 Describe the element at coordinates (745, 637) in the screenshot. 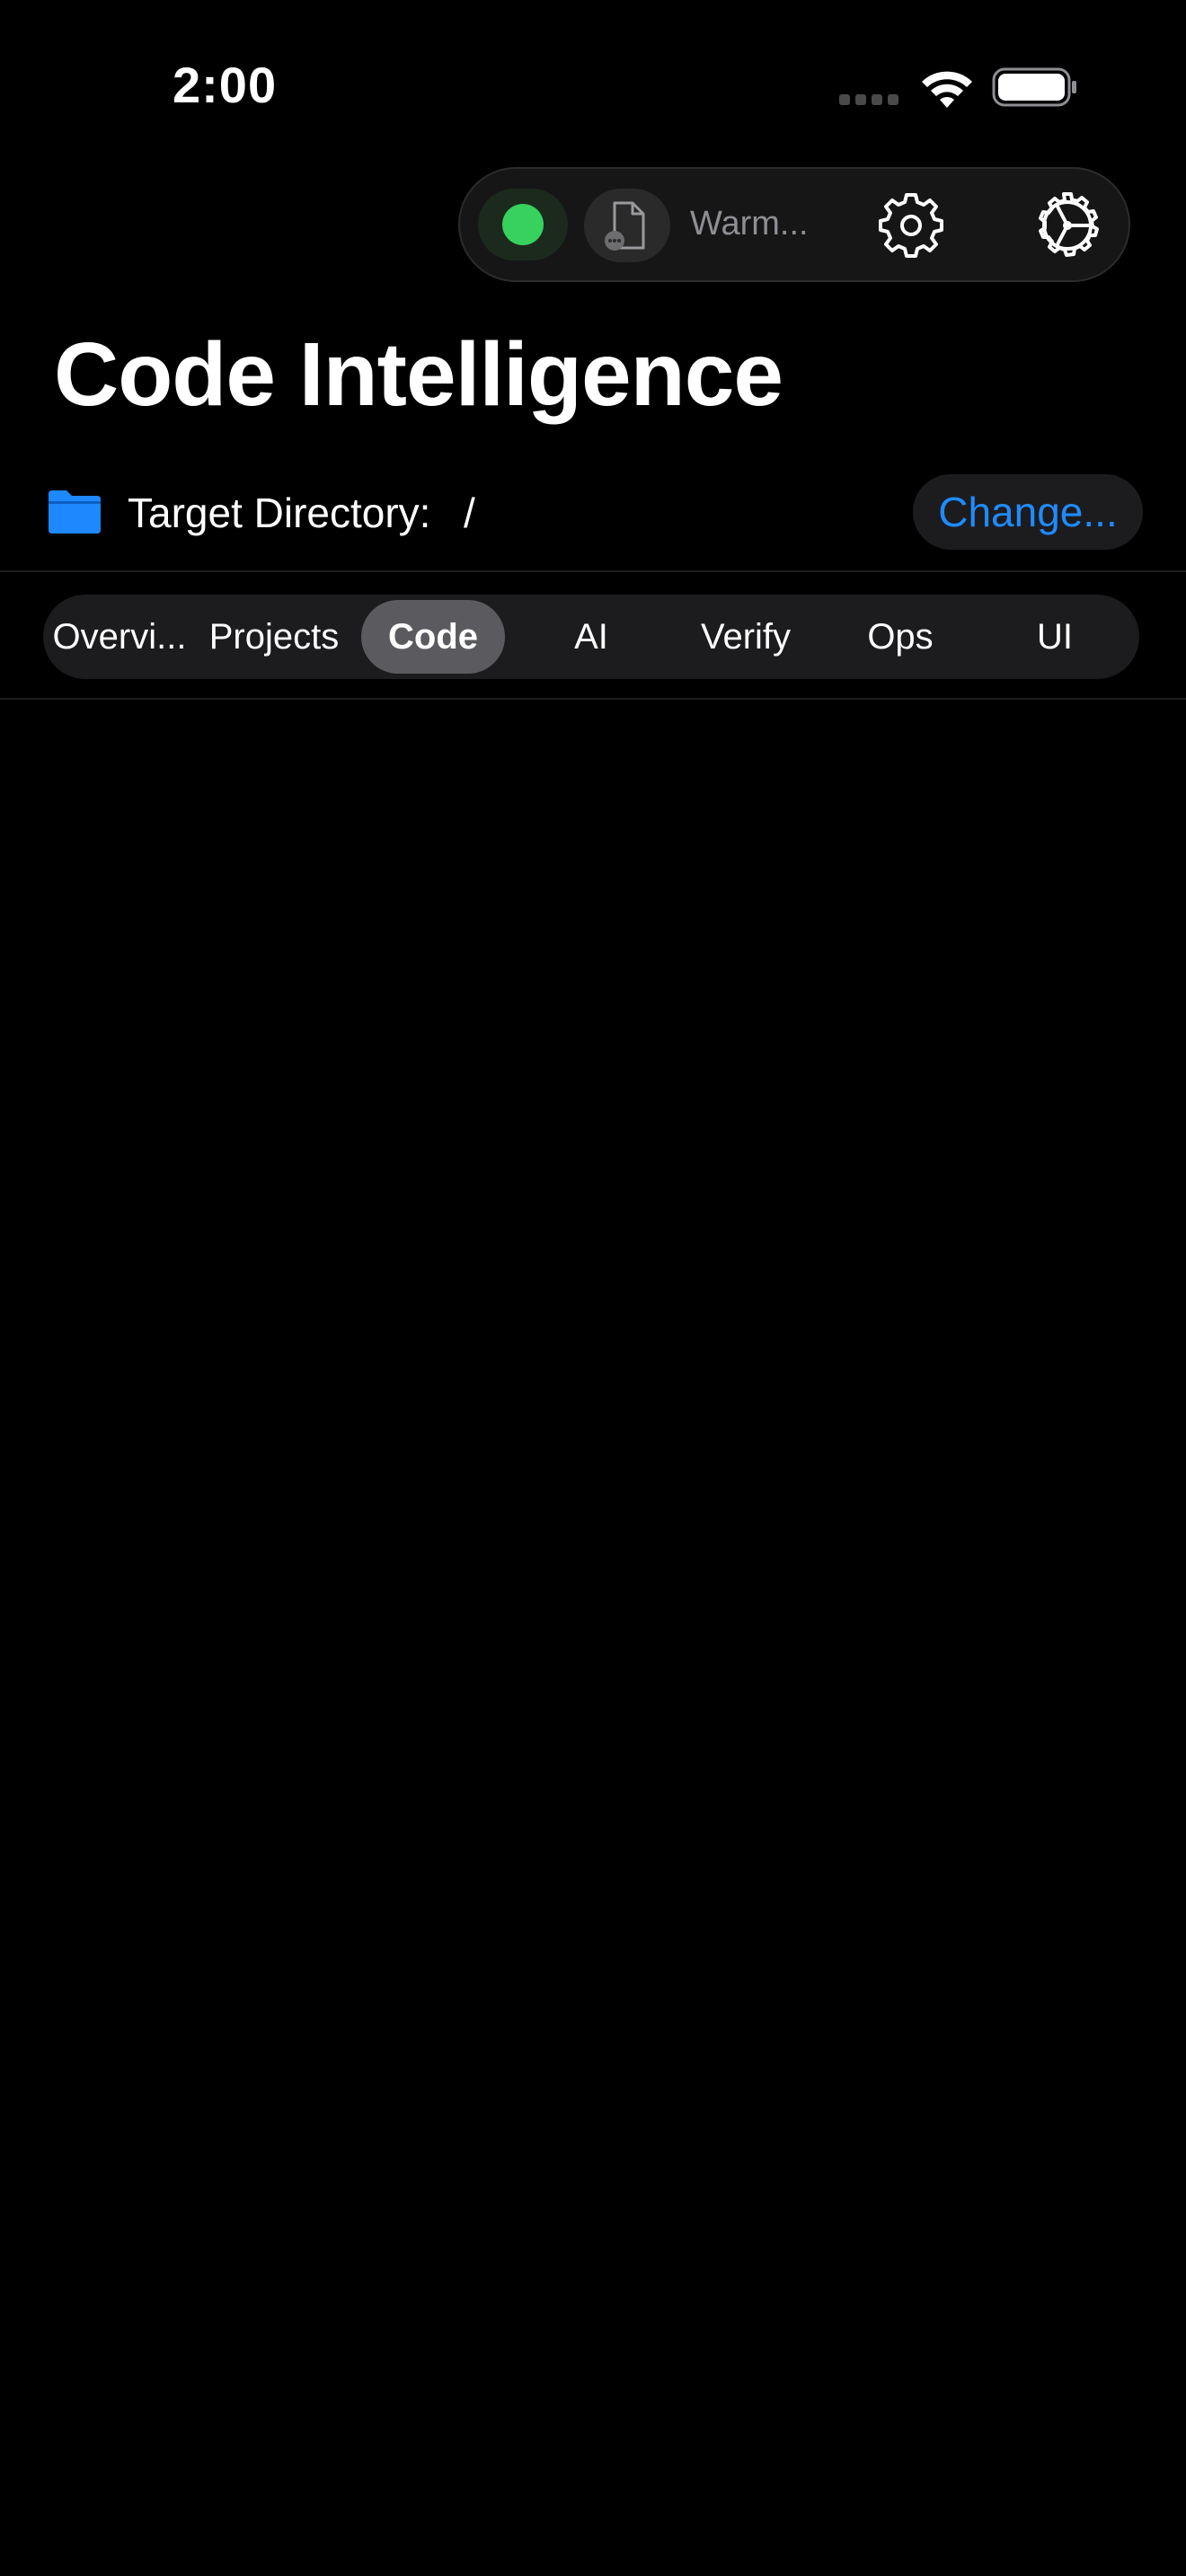

I see `tab-verify: Verify` at that location.